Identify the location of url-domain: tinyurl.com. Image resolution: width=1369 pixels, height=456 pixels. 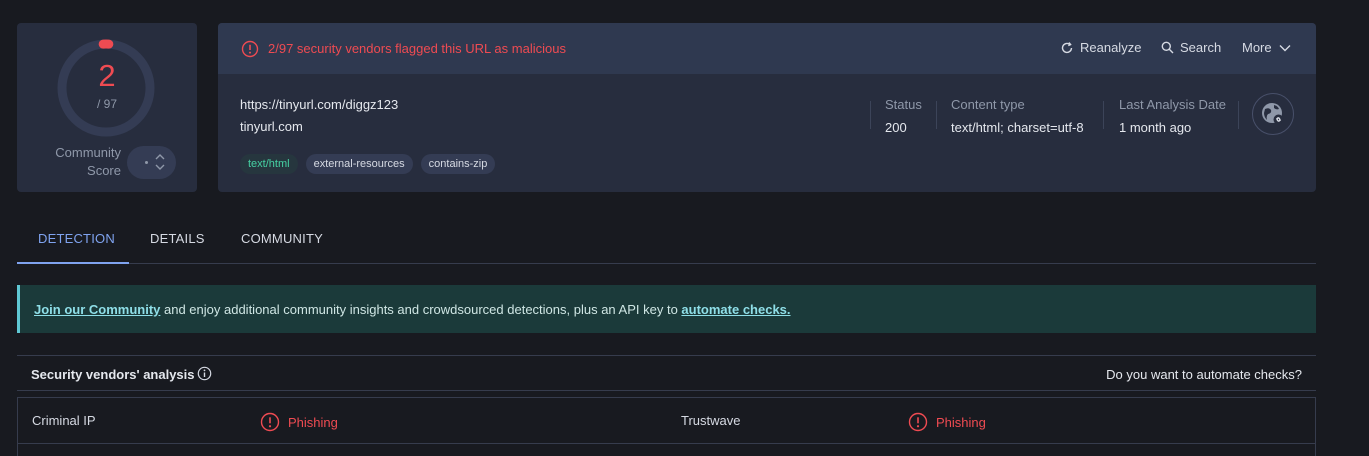
(271, 126).